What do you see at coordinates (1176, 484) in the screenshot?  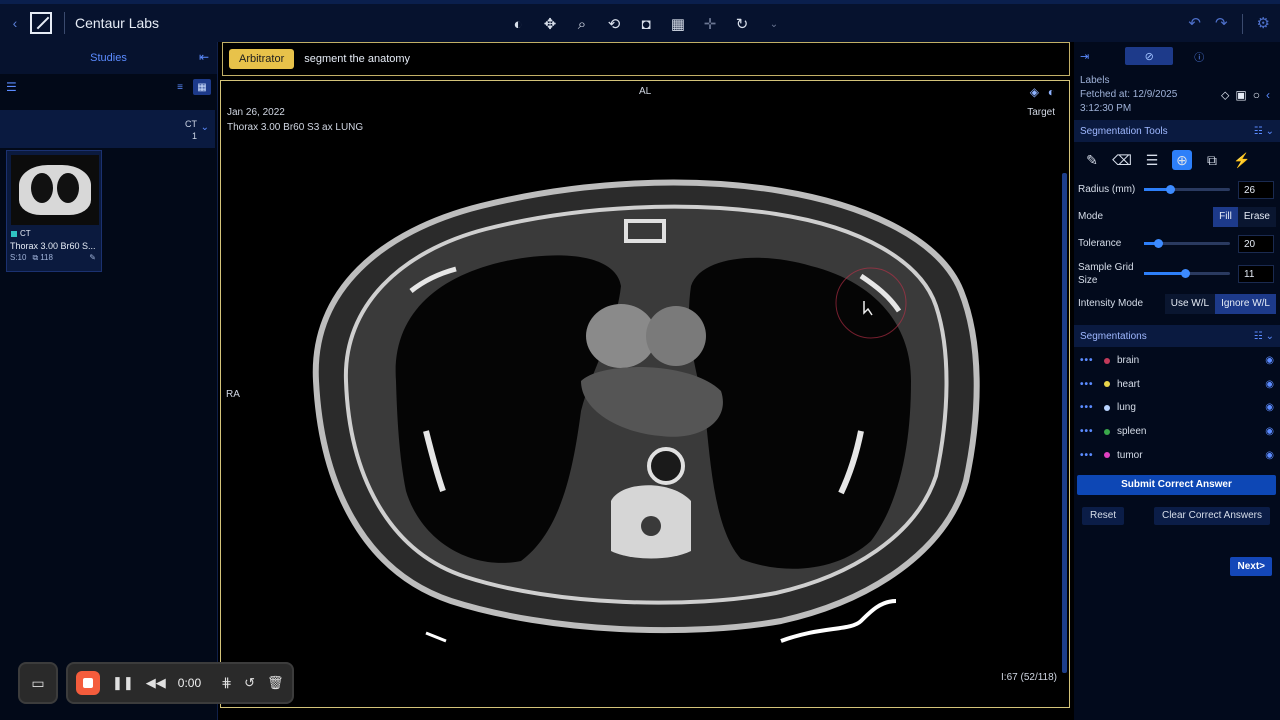 I see `submit-correct-answer-button: Submit Correct Answer` at bounding box center [1176, 484].